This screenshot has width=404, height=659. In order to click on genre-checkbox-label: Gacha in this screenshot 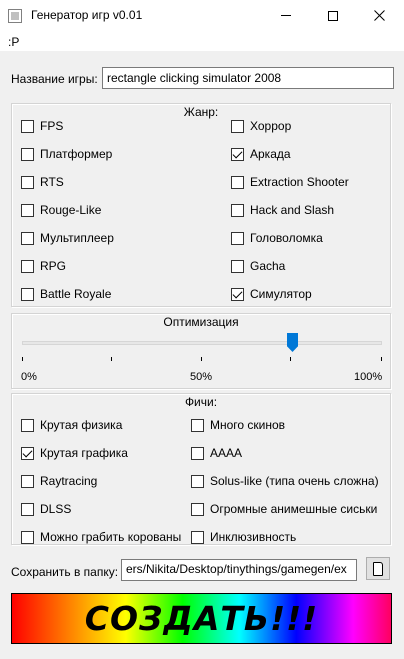, I will do `click(268, 266)`.